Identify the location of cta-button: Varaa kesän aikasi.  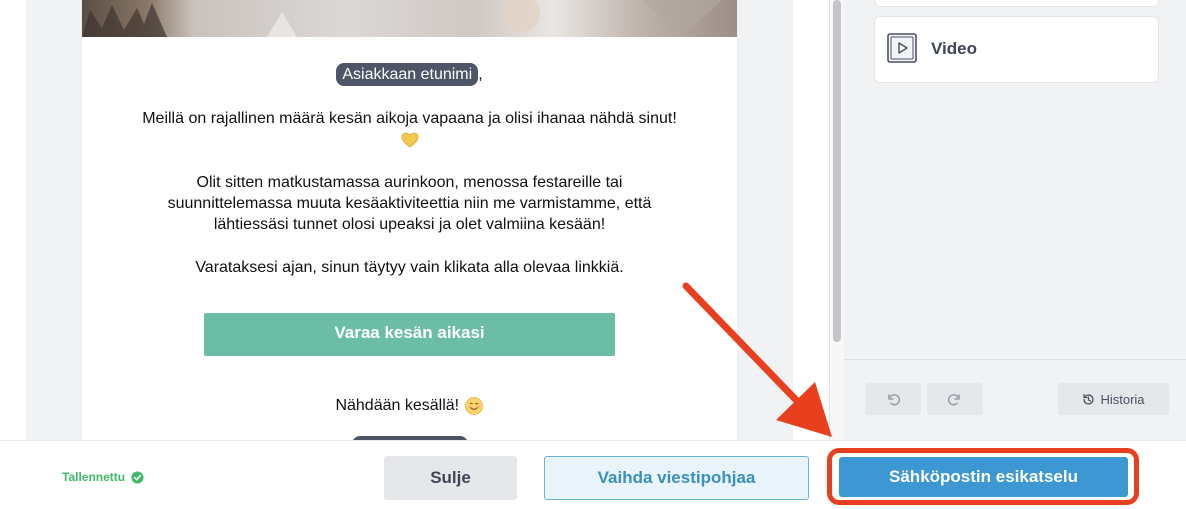
(409, 334).